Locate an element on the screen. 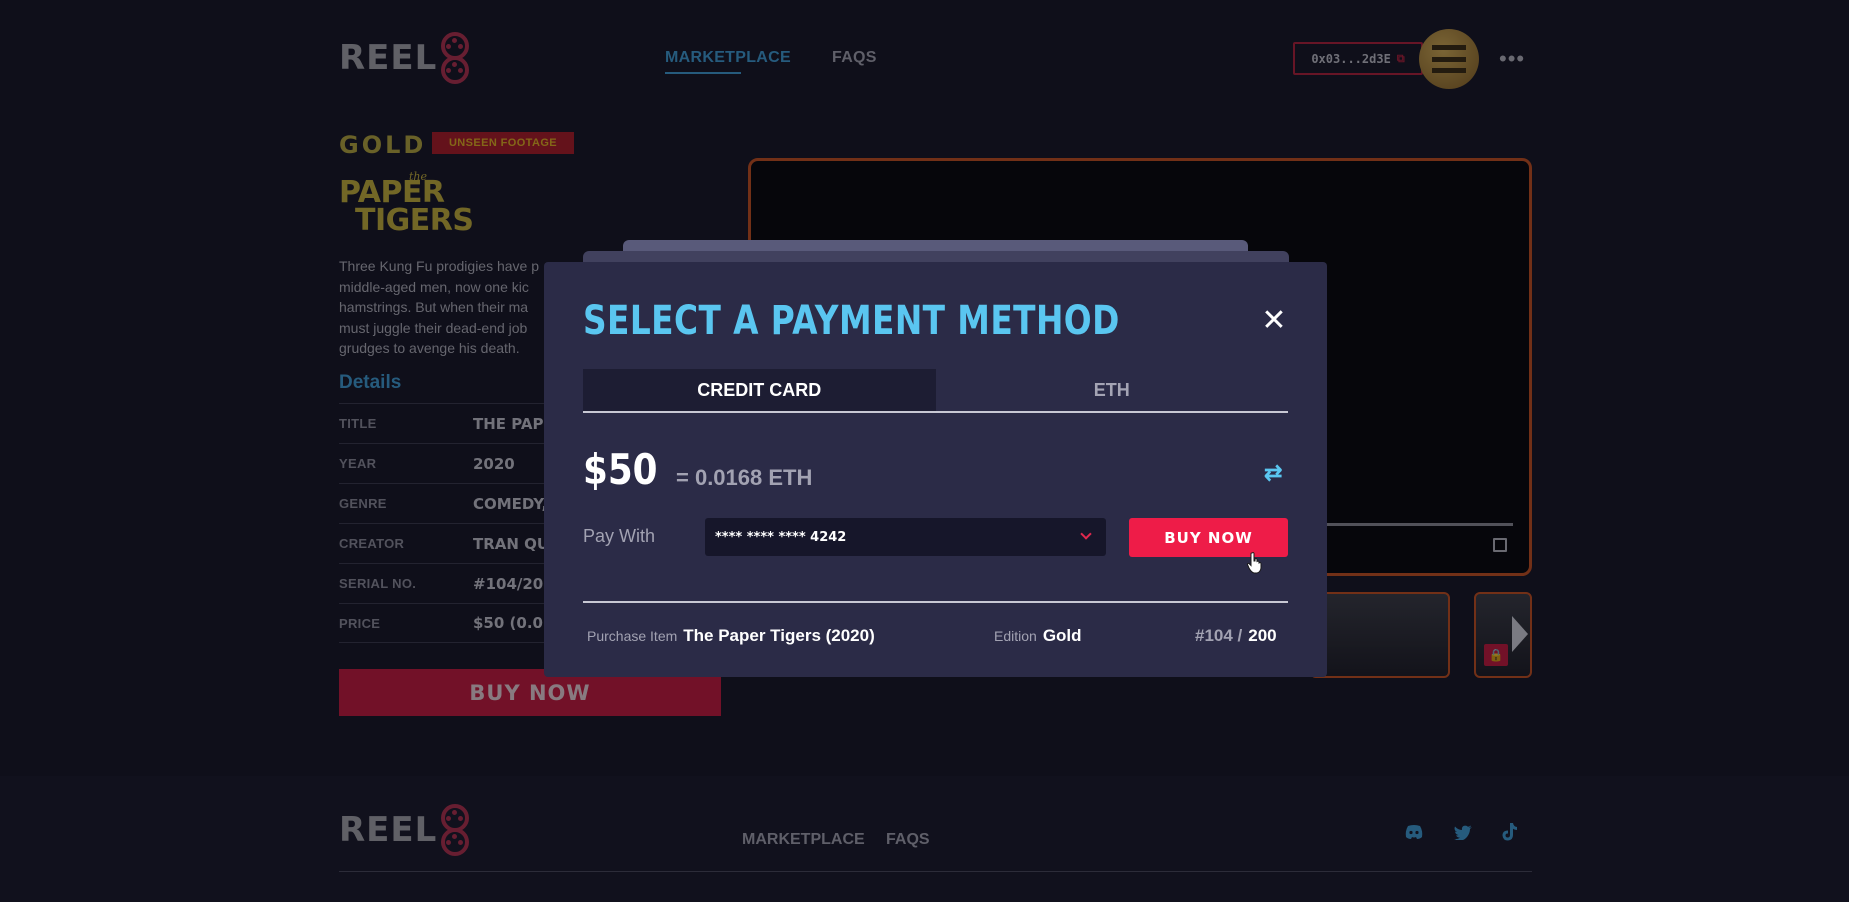 This screenshot has height=902, width=1849. purchase-edition: Edition Gold is located at coordinates (1038, 636).